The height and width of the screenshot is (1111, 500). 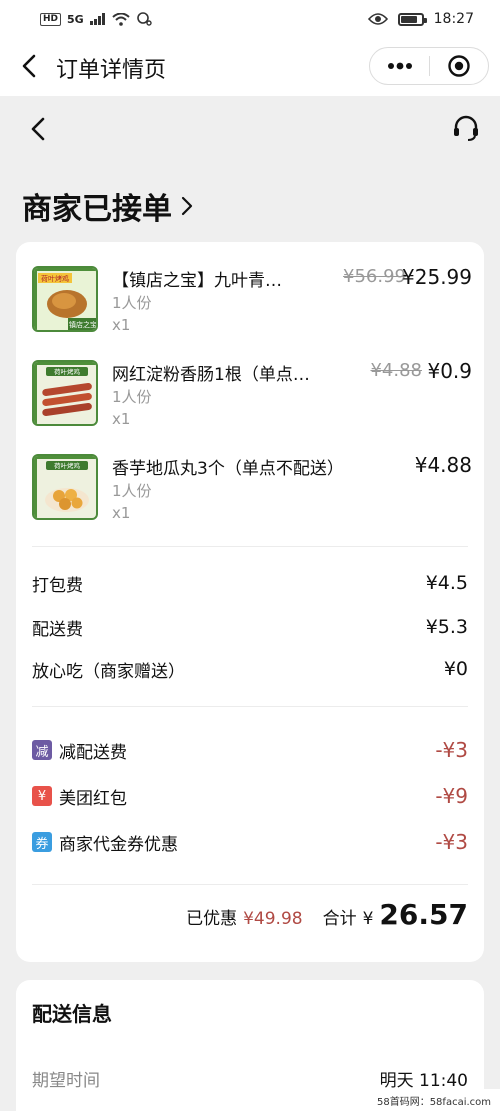 I want to click on eye-icon, so click(x=377, y=19).